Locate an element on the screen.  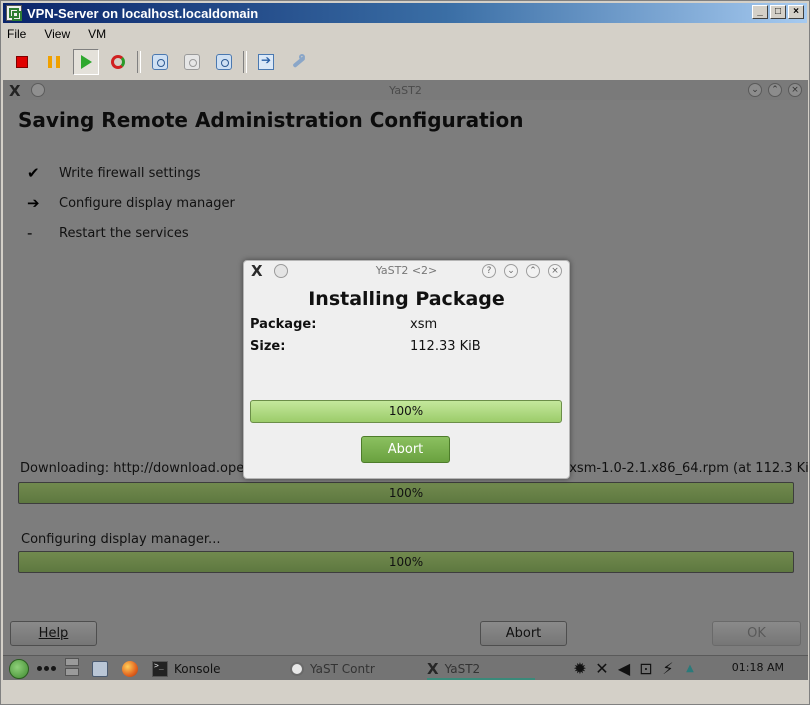
send-ctrl-alt-del-icon is located at coordinates (266, 61).